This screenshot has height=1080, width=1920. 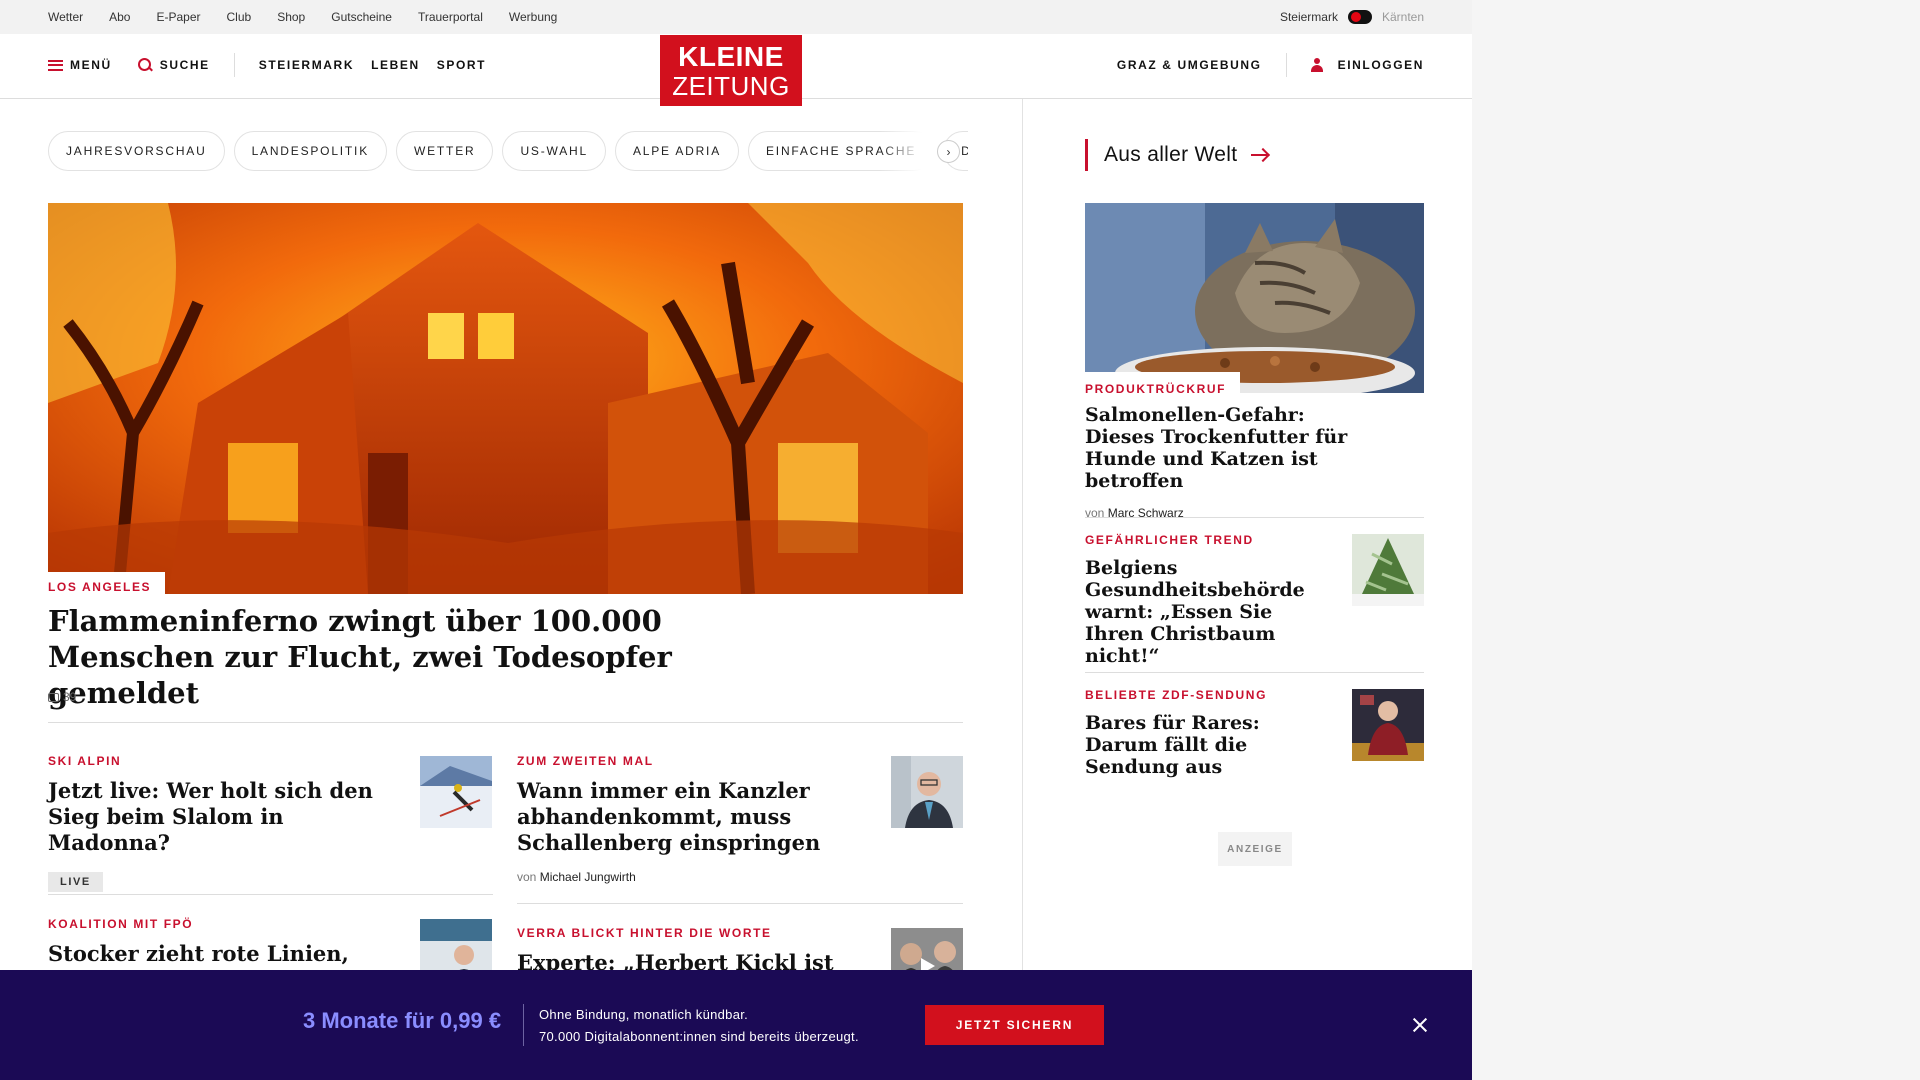 What do you see at coordinates (1380, 65) in the screenshot?
I see `login-label: EINLOGGEN` at bounding box center [1380, 65].